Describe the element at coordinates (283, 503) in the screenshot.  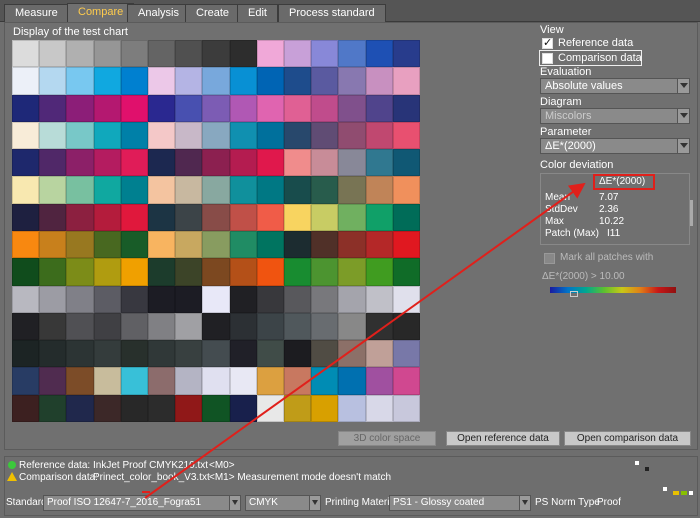
I see `colorspace-select: CMYK` at that location.